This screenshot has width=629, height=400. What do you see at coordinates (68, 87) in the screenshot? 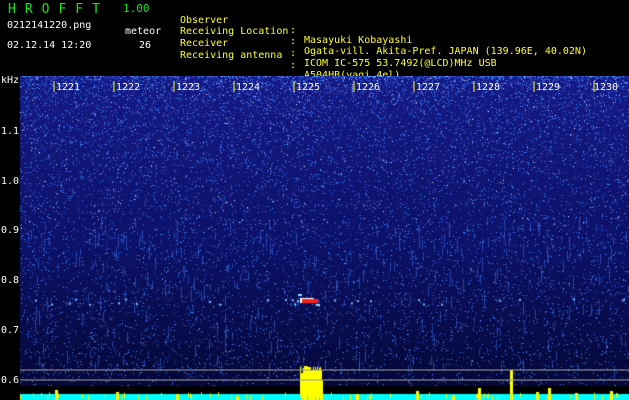
I see `time-label: 1221` at bounding box center [68, 87].